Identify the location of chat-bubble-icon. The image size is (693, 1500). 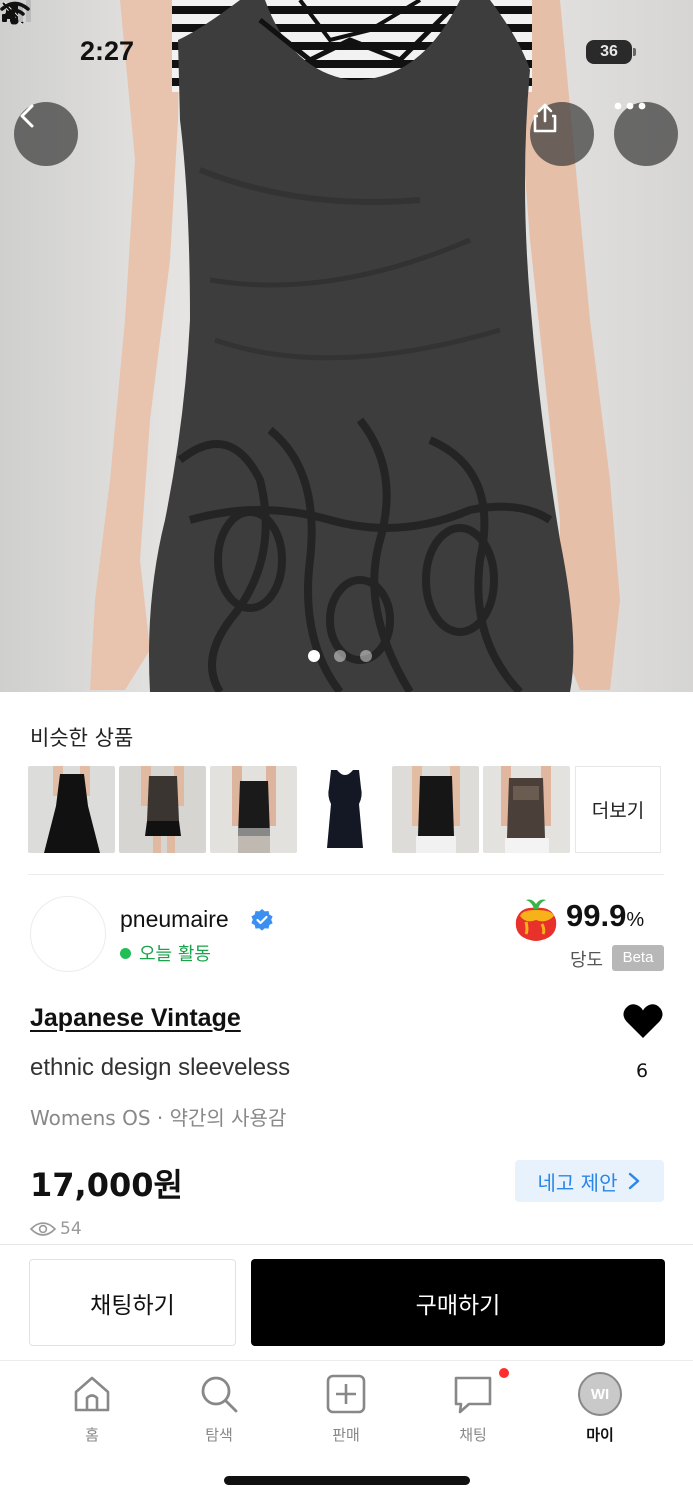
(473, 1395).